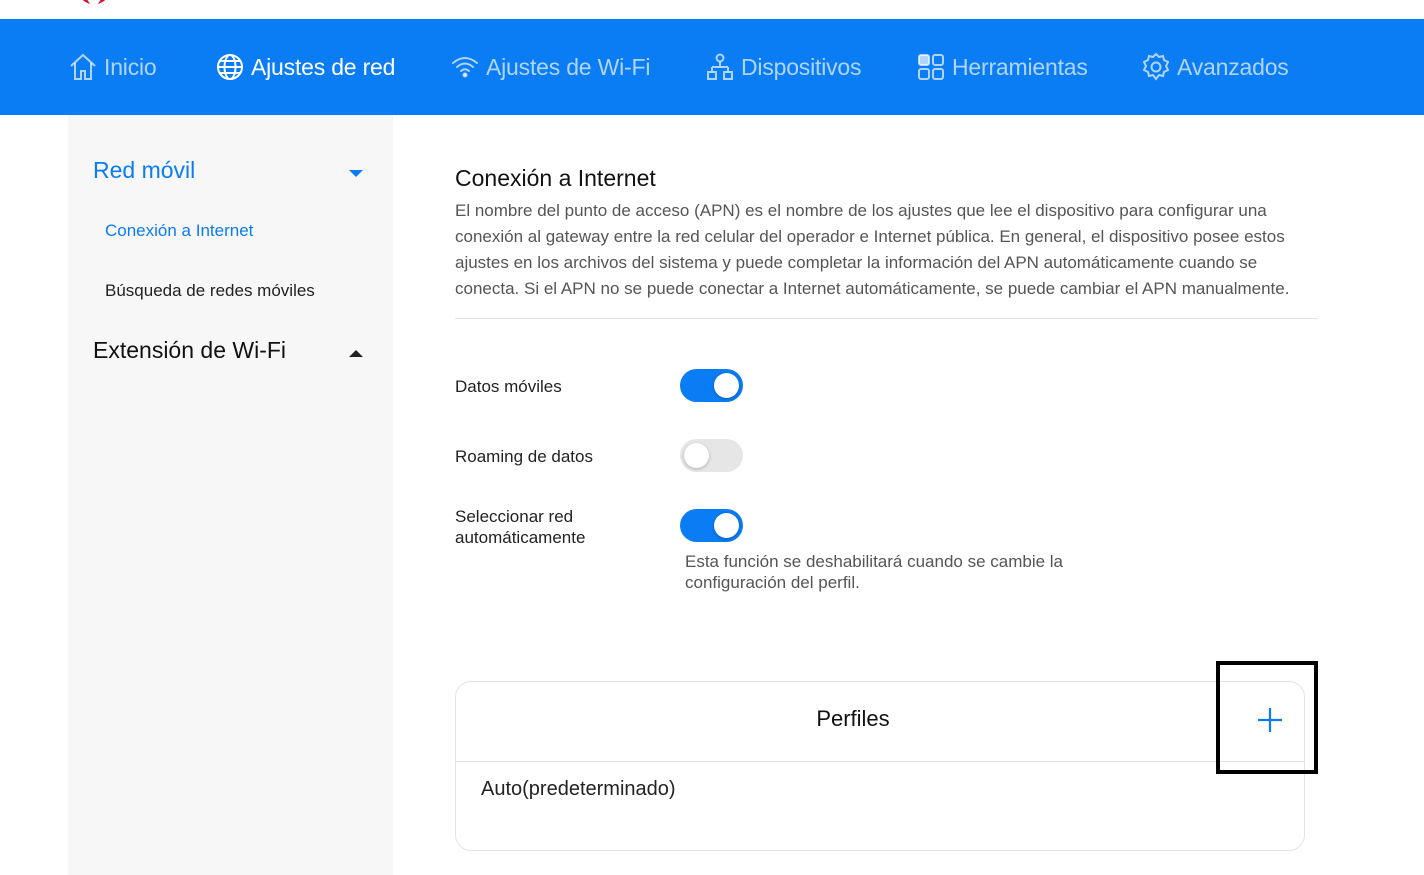 The image size is (1424, 875). I want to click on chevron-up-icon, so click(356, 353).